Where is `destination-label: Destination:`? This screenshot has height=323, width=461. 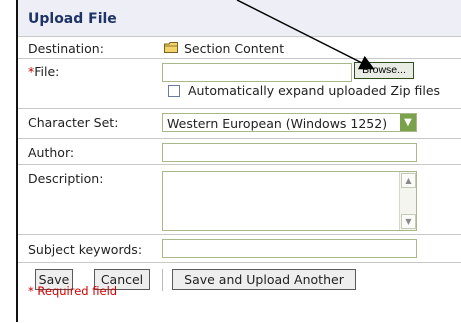 destination-label: Destination: is located at coordinates (66, 48).